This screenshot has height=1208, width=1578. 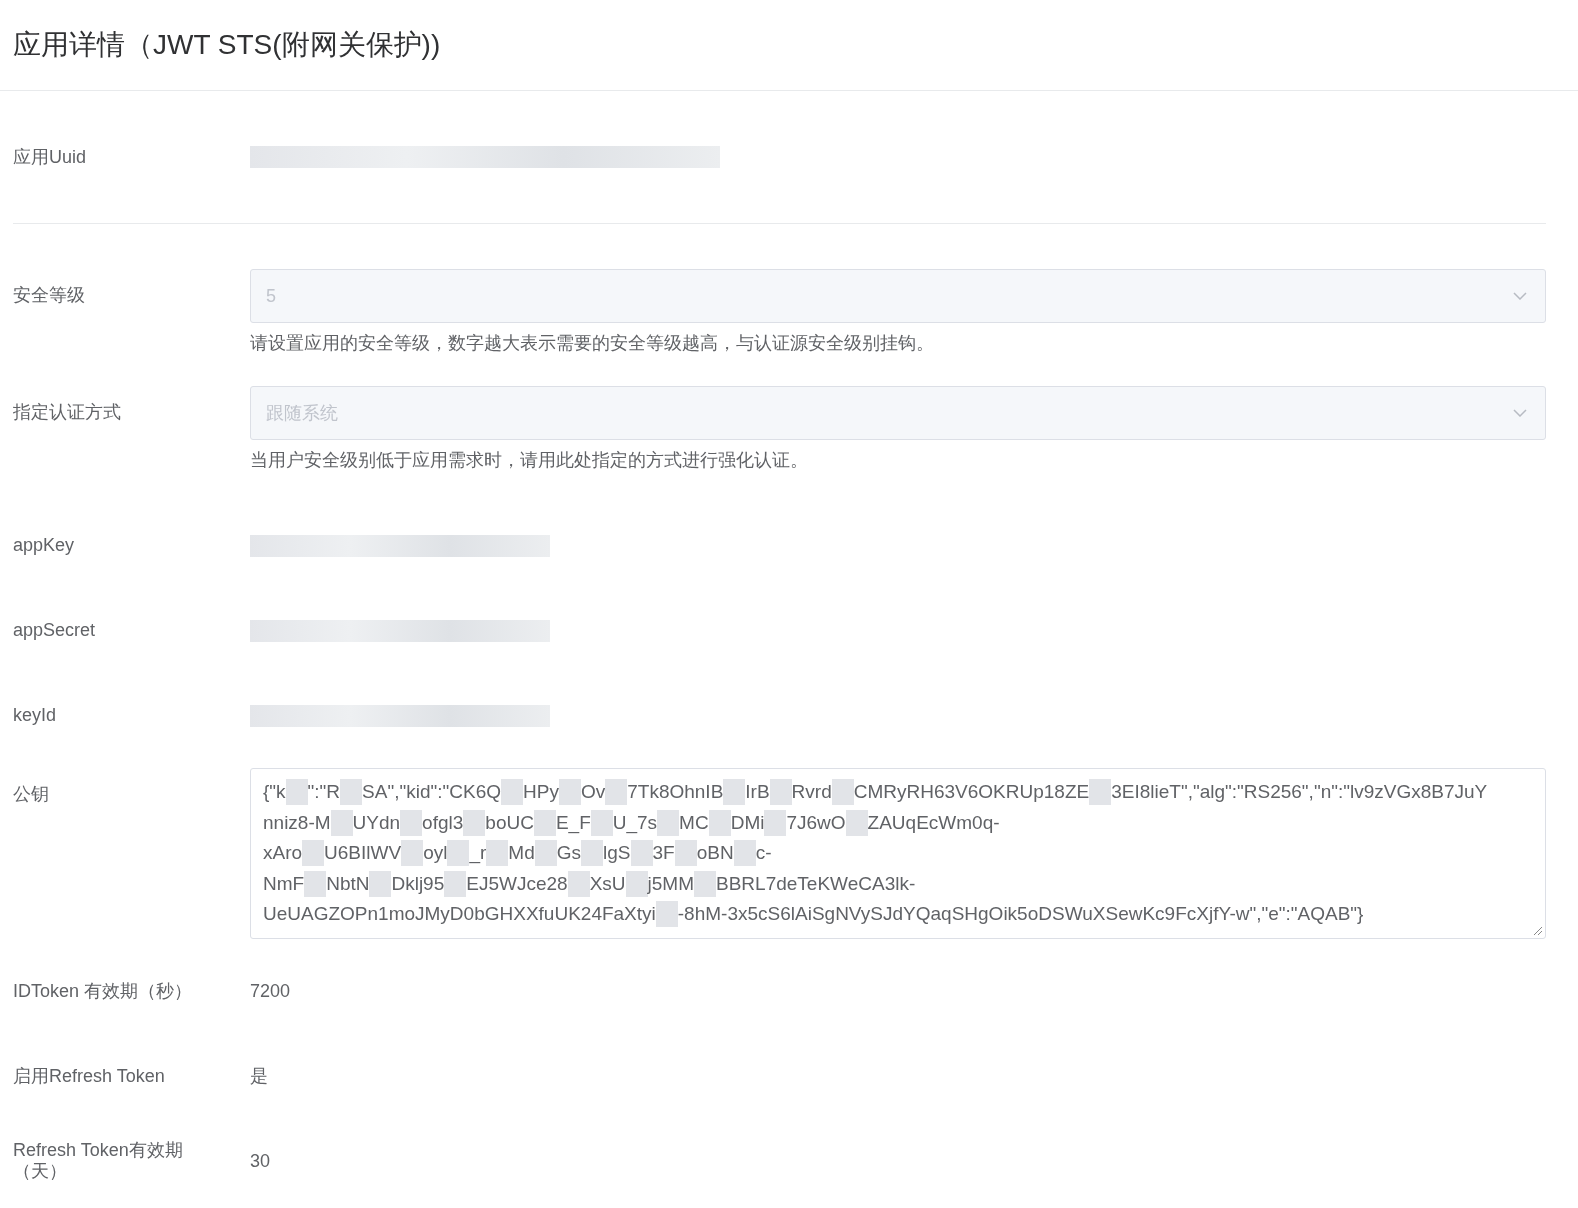 What do you see at coordinates (971, 792) in the screenshot?
I see `key-text-fragment: CMRyRH63V6OKRUp18ZE` at bounding box center [971, 792].